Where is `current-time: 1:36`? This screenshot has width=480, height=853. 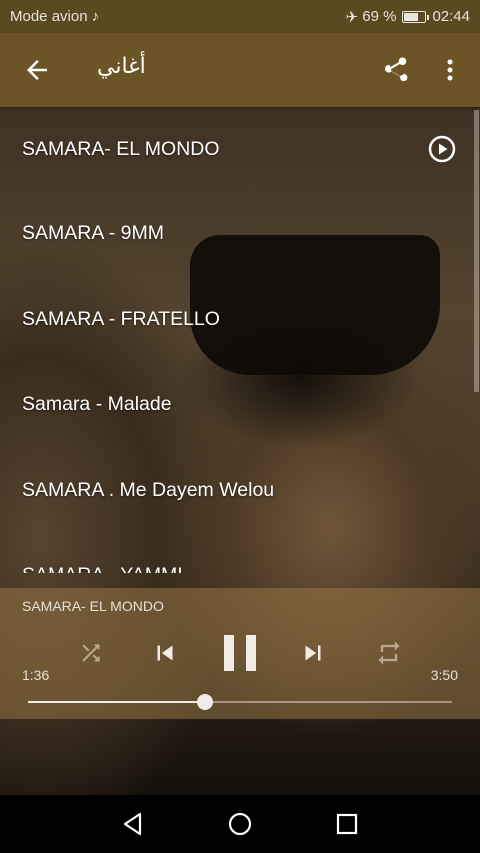
current-time: 1:36 is located at coordinates (36, 675).